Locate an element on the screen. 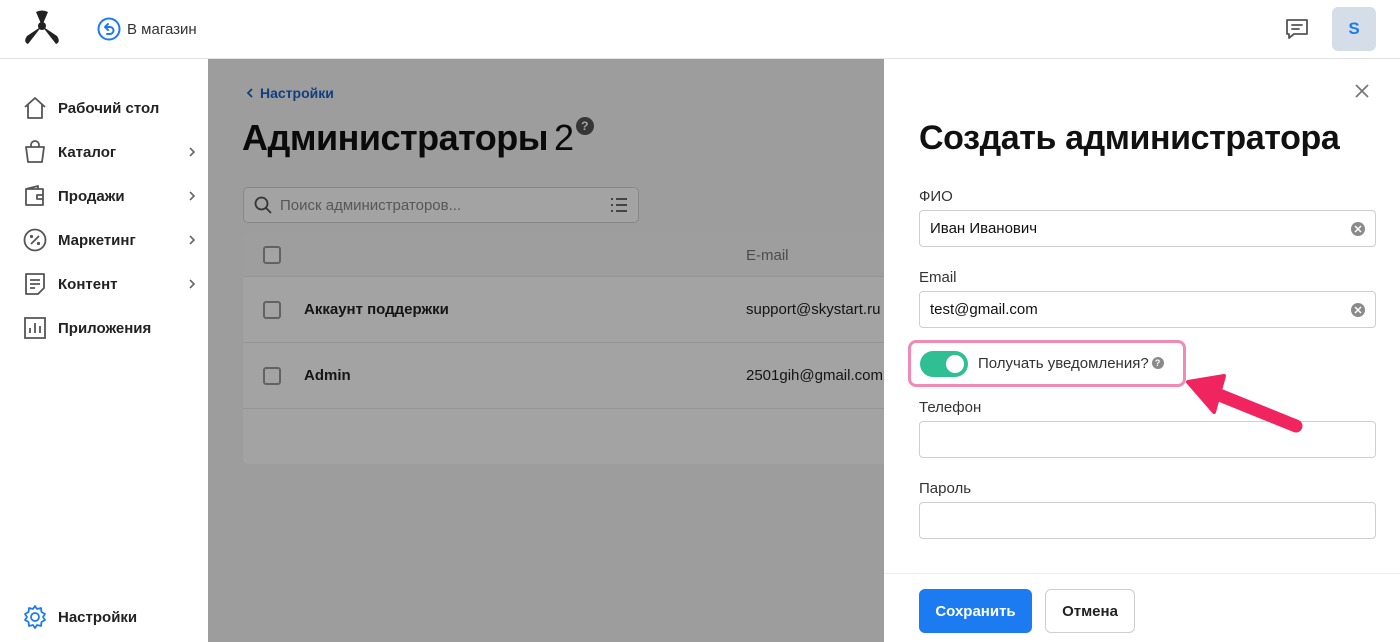  back-arrow-circle-icon is located at coordinates (109, 29).